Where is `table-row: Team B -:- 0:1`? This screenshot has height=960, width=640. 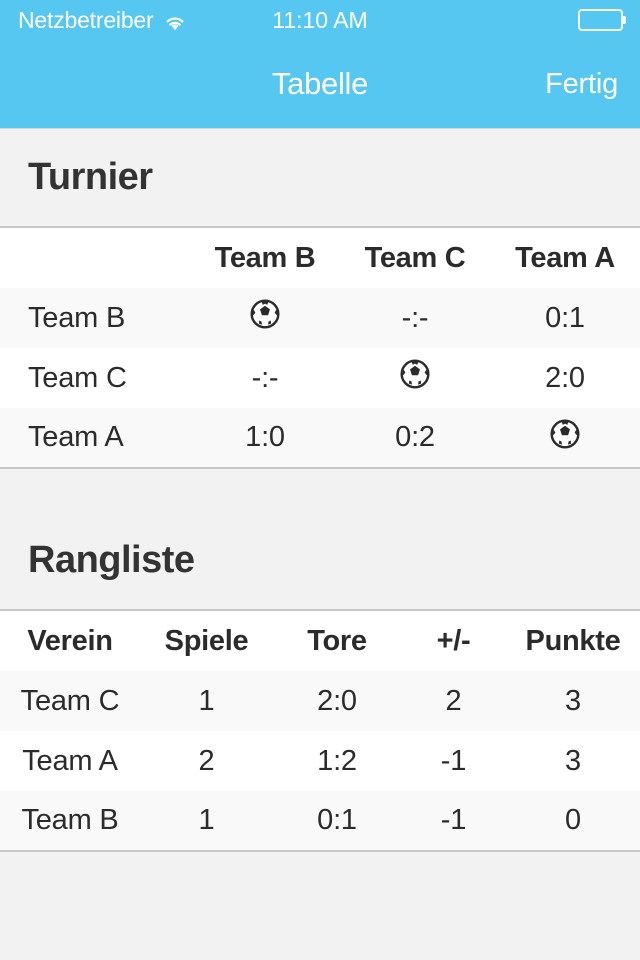 table-row: Team B -:- 0:1 is located at coordinates (320, 318).